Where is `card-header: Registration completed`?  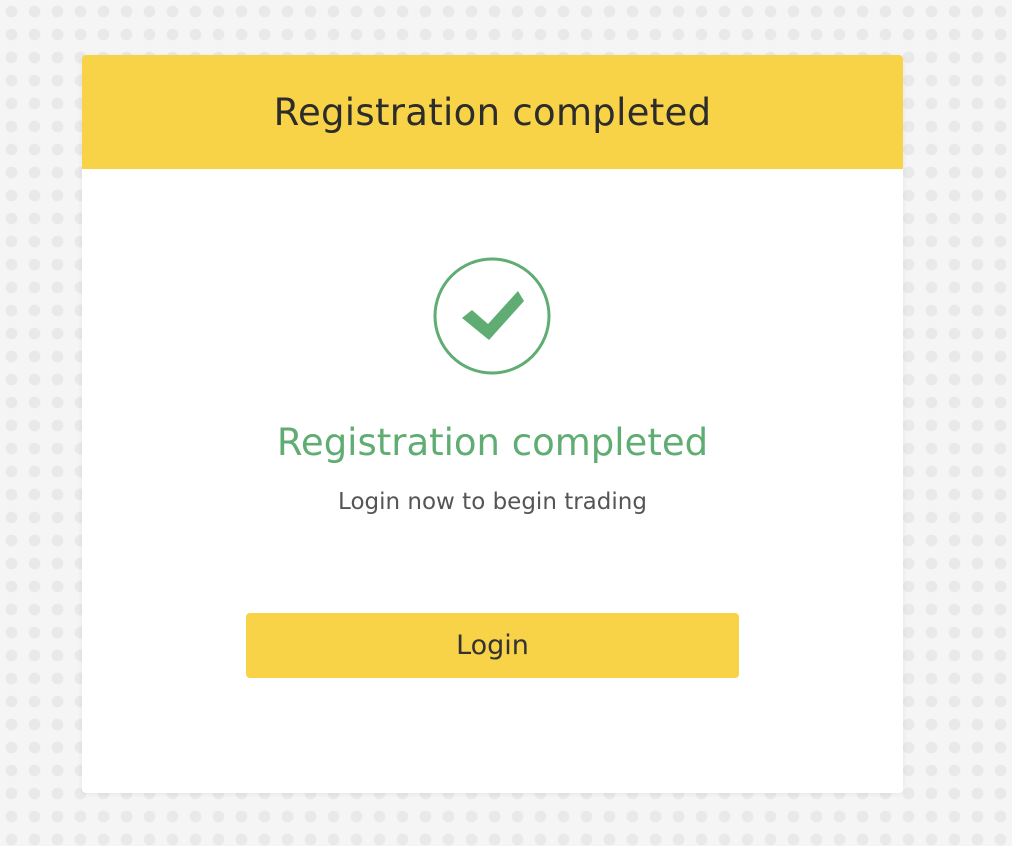 card-header: Registration completed is located at coordinates (492, 112).